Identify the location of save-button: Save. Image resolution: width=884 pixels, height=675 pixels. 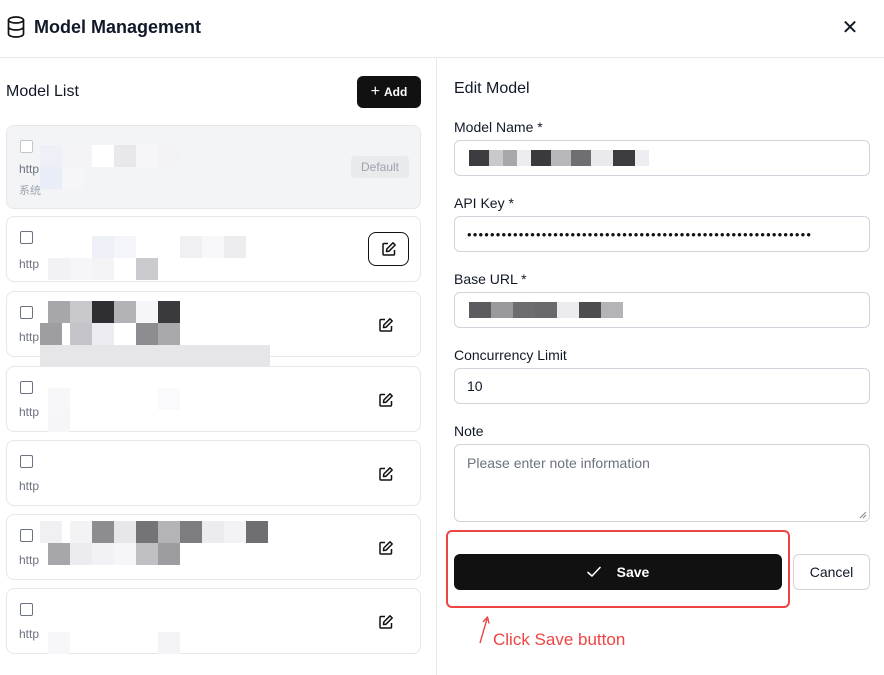
(618, 572).